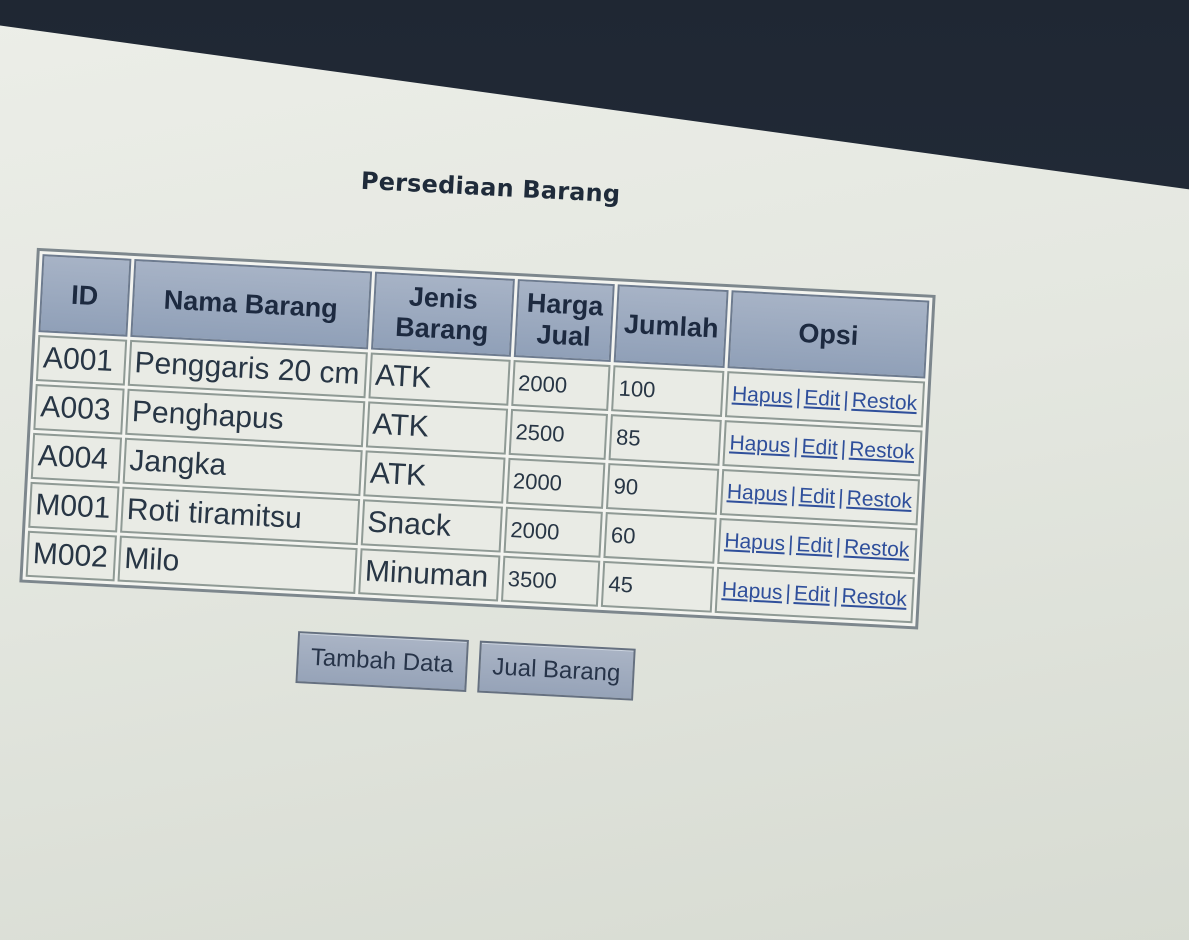 The height and width of the screenshot is (940, 1189). Describe the element at coordinates (564, 321) in the screenshot. I see `header-harga-jual: Harga Jual` at that location.